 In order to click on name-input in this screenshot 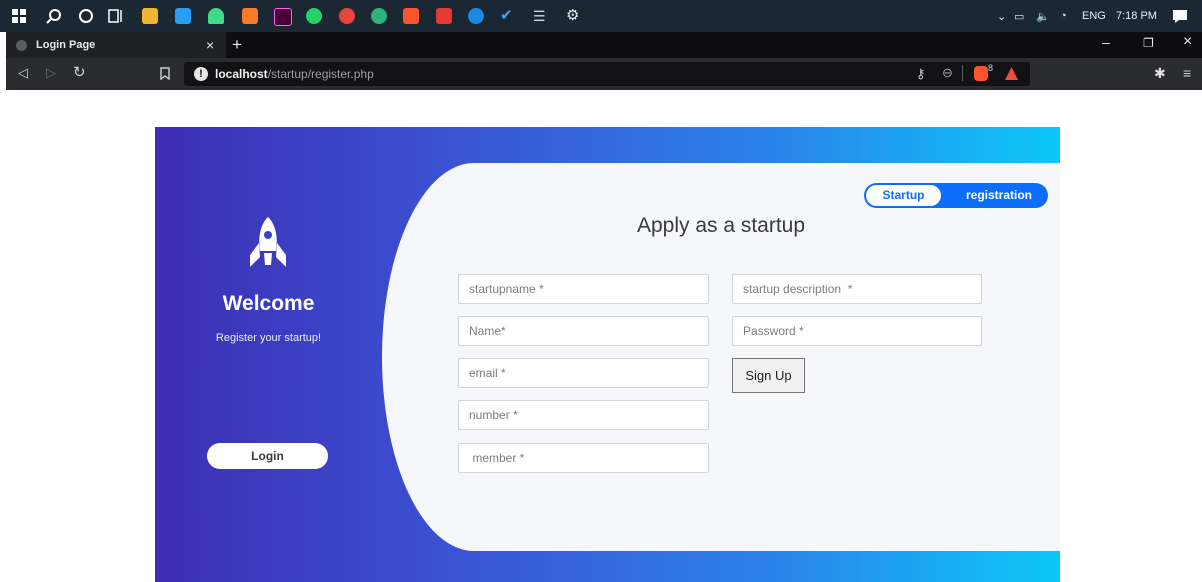, I will do `click(583, 331)`.